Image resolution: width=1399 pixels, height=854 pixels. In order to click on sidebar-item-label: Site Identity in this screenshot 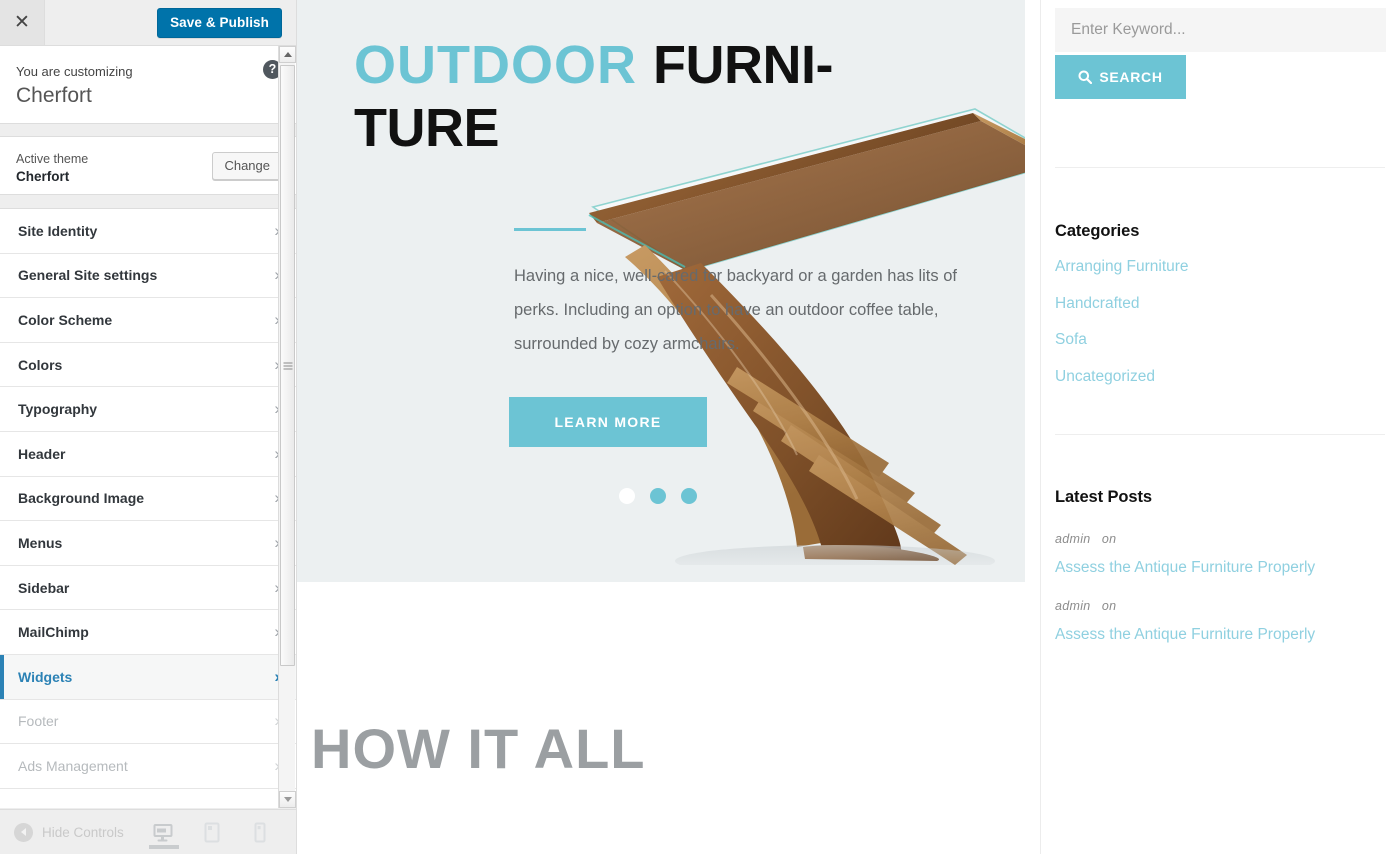, I will do `click(58, 230)`.